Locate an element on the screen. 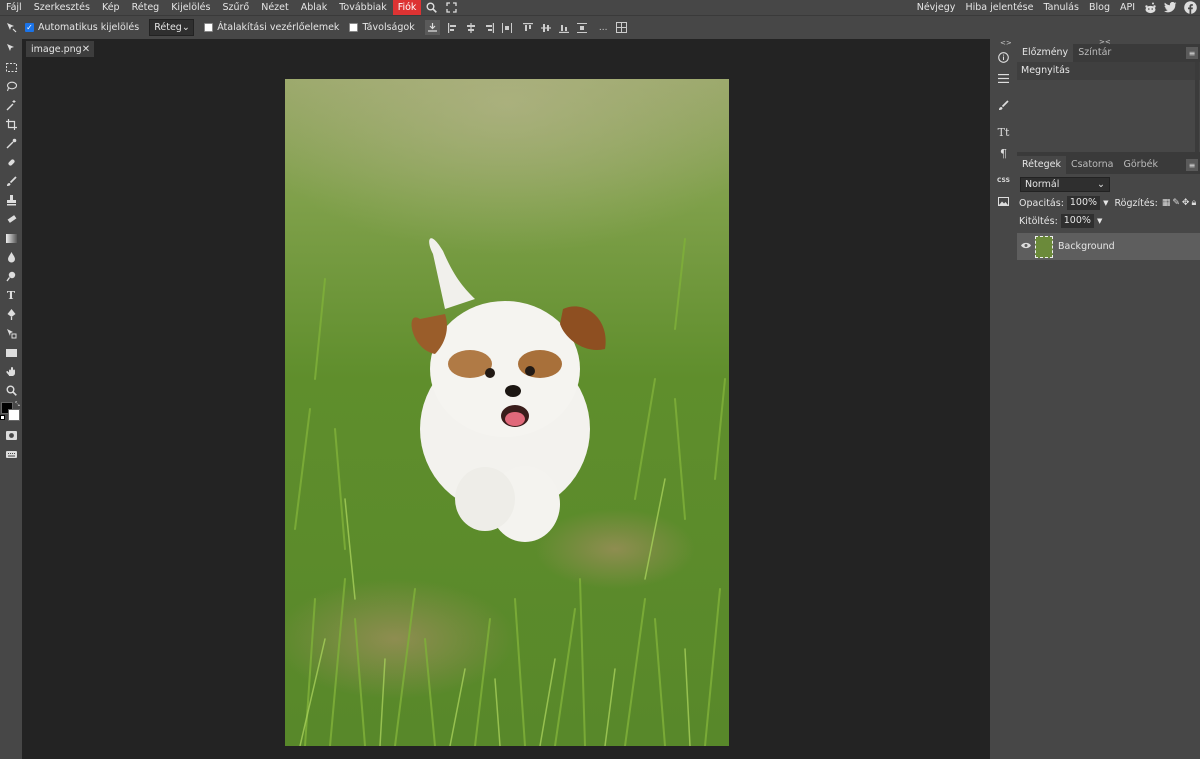 Image resolution: width=1200 pixels, height=759 pixels. search-icon is located at coordinates (431, 8).